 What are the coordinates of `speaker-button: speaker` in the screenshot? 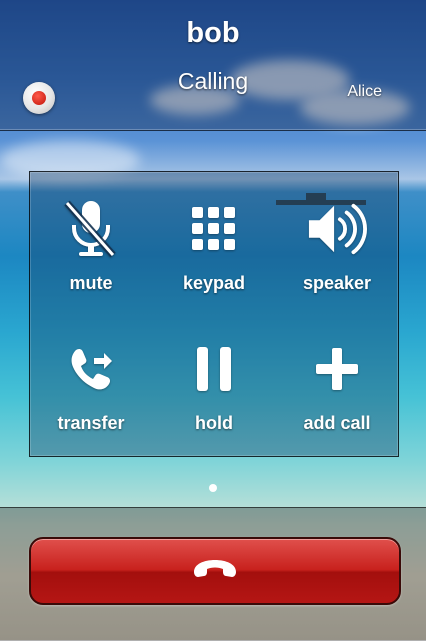 It's located at (337, 234).